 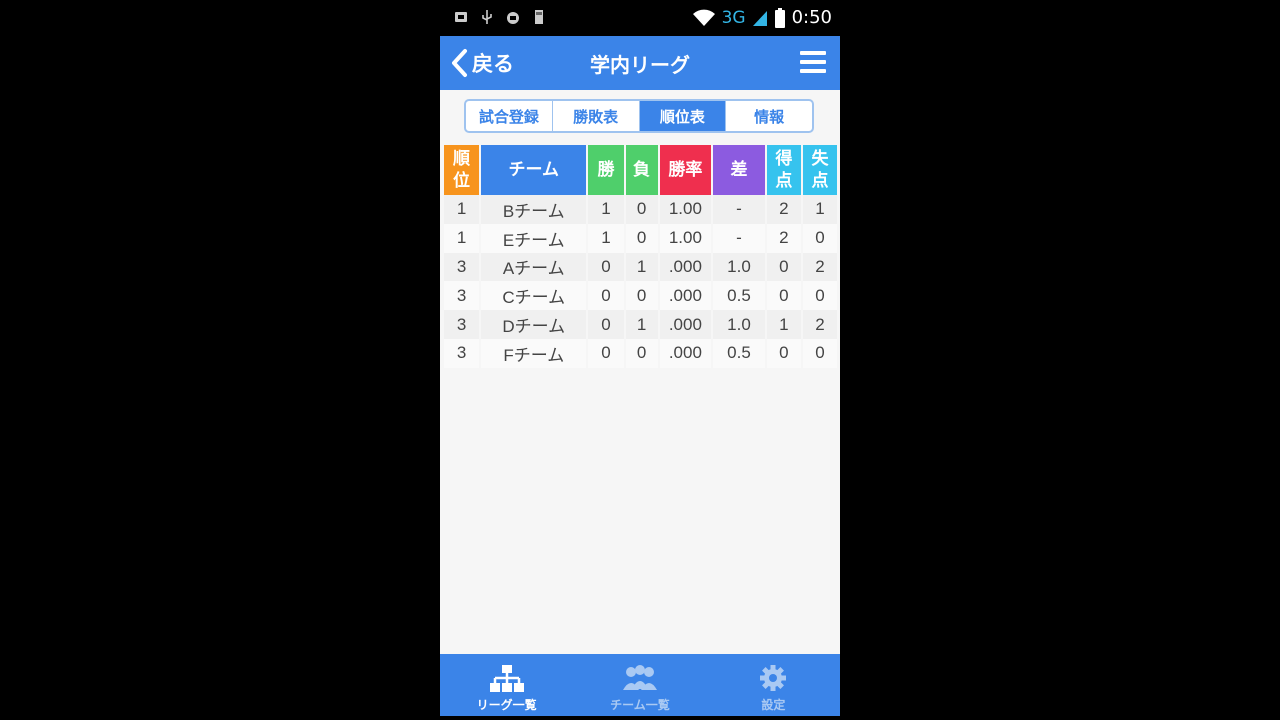 I want to click on cell-goals-for: 1, so click(x=783, y=324).